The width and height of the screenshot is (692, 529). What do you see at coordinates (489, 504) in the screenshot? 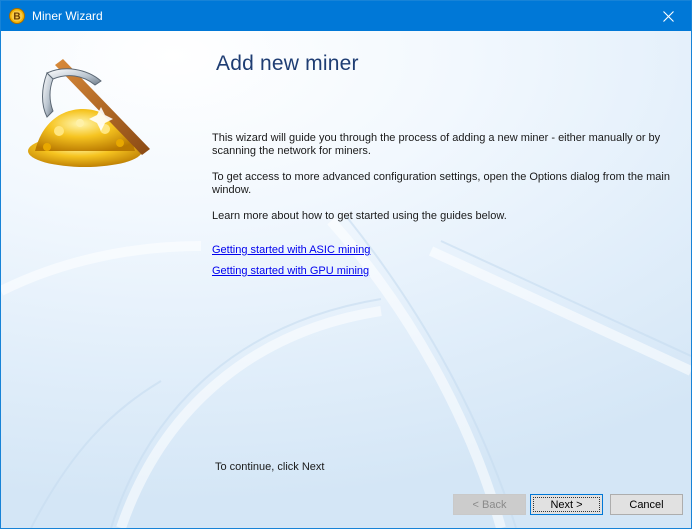
I see `back-button: < Back` at bounding box center [489, 504].